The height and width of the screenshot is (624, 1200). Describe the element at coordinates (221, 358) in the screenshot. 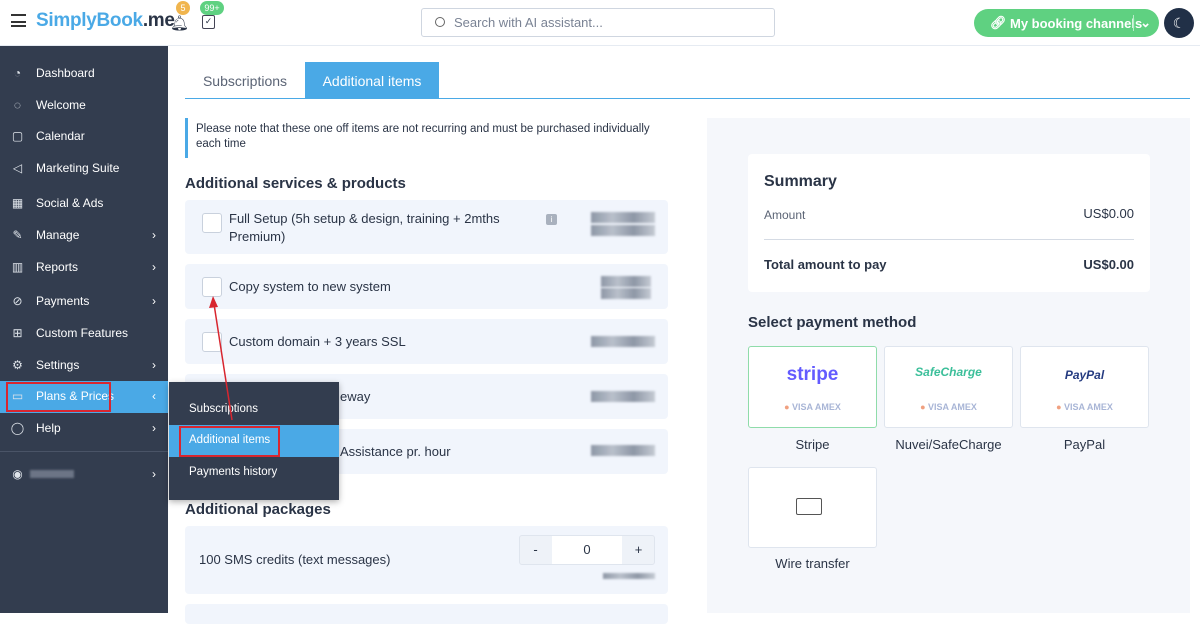

I see `annotation-arrow` at that location.